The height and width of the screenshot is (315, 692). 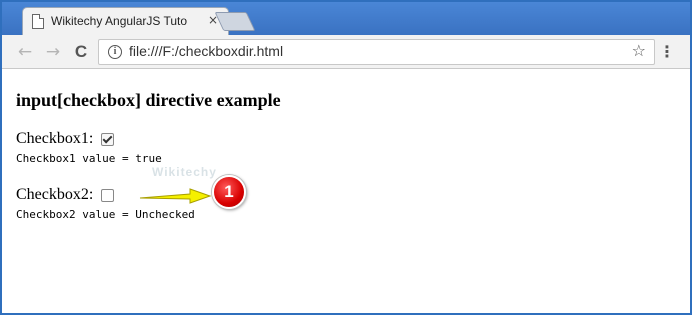 What do you see at coordinates (107, 139) in the screenshot?
I see `checkbox1` at bounding box center [107, 139].